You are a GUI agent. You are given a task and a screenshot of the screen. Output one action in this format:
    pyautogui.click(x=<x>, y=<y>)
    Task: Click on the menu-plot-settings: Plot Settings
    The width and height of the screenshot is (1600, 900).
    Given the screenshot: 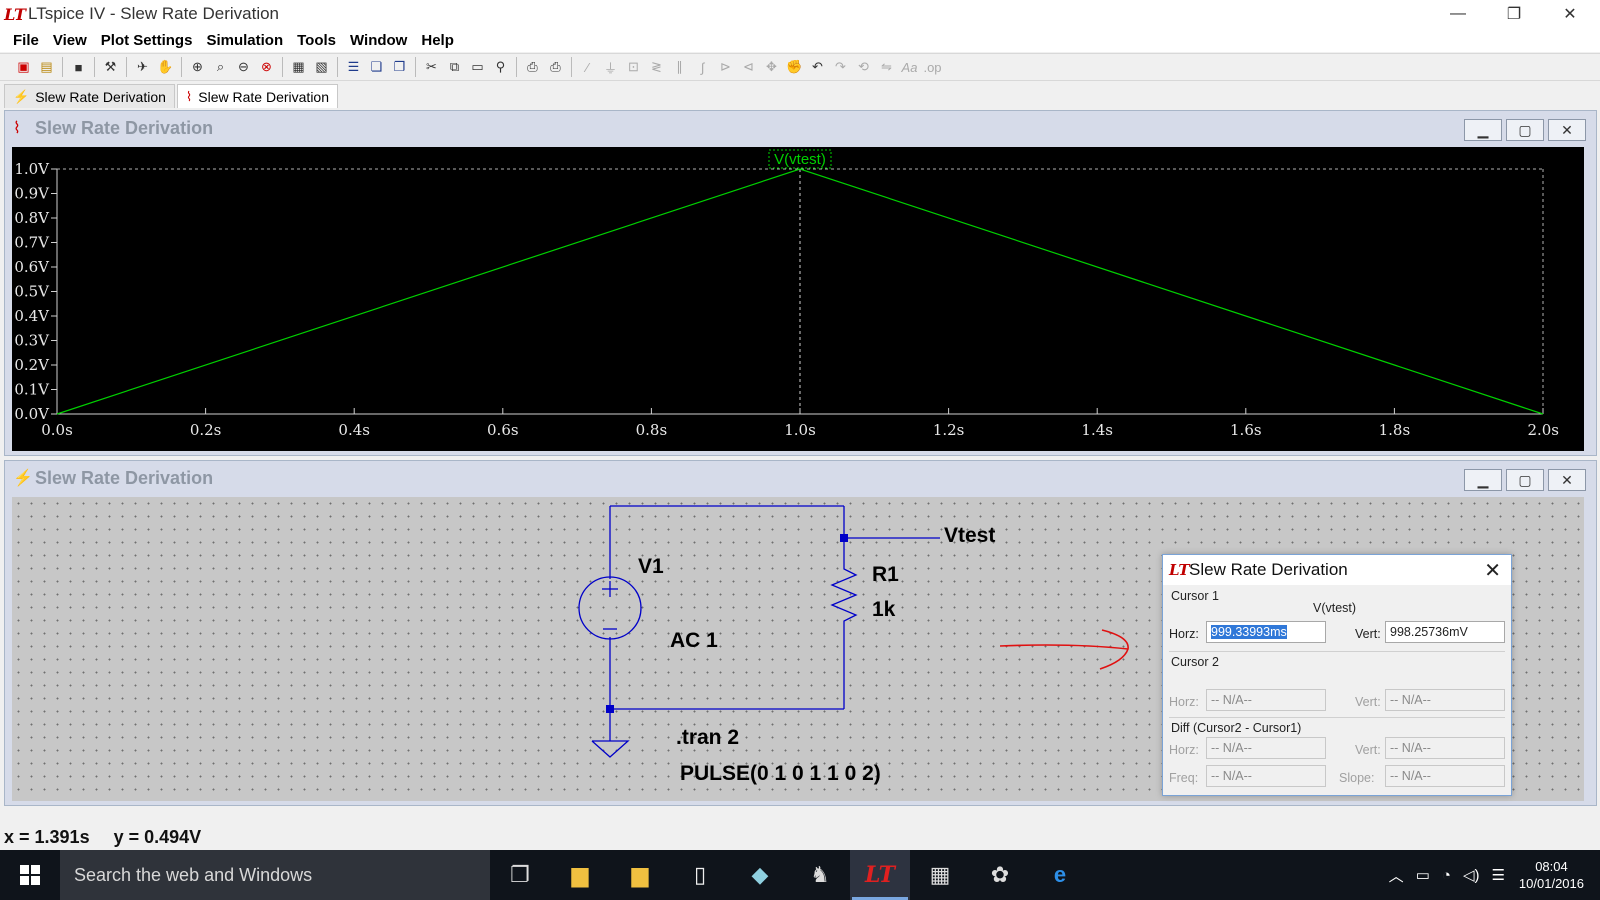 What is the action you would take?
    pyautogui.click(x=147, y=40)
    